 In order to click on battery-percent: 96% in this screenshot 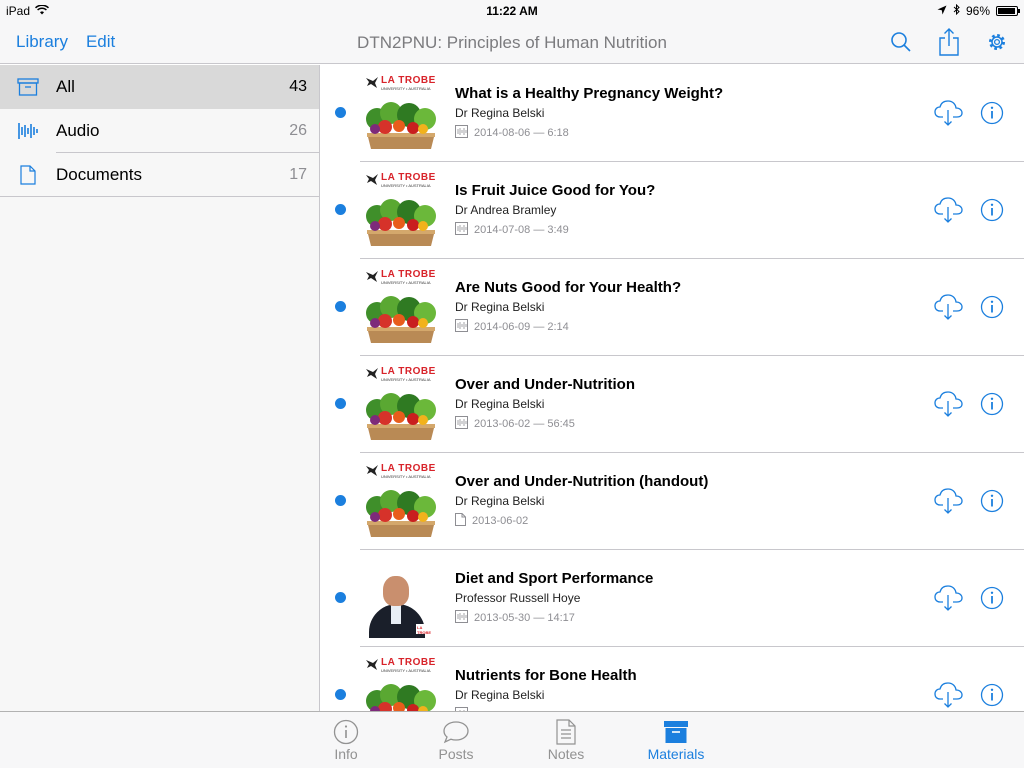, I will do `click(977, 11)`.